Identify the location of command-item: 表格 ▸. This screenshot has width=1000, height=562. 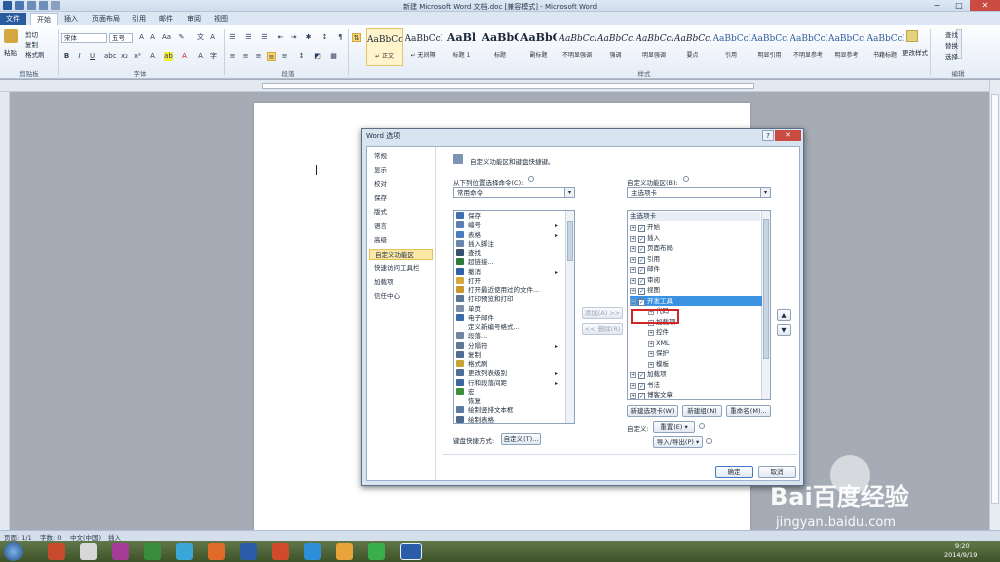
(510, 235).